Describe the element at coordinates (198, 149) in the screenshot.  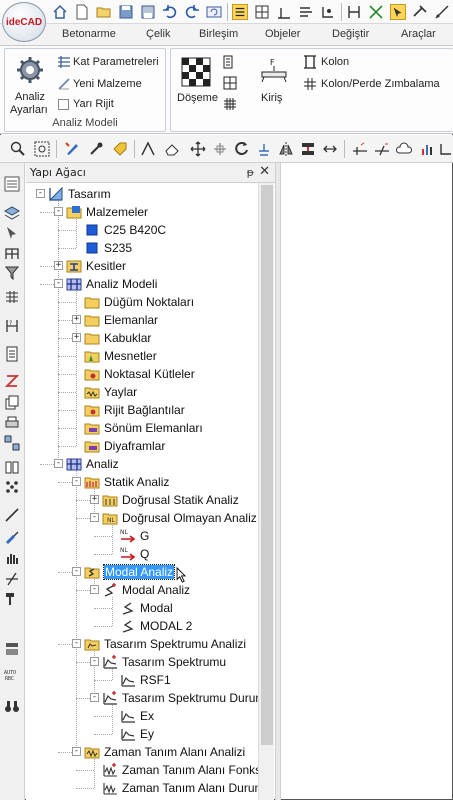
I see `move-icon` at that location.